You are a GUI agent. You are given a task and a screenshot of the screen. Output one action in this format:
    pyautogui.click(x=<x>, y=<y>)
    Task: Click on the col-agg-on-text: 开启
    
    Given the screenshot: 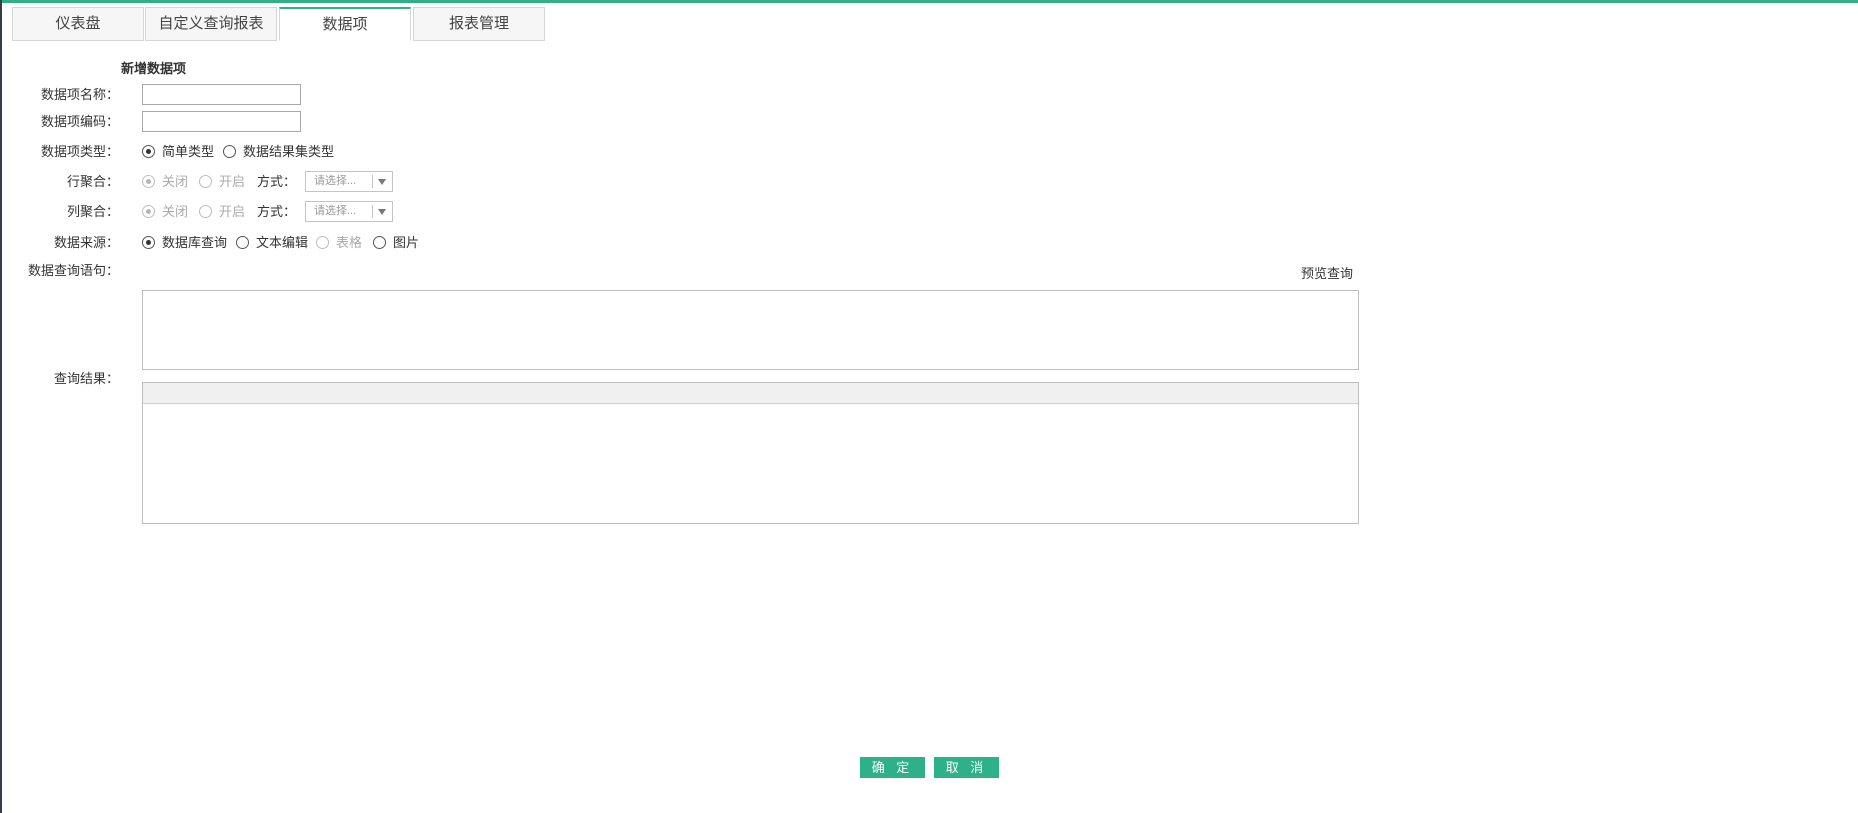 What is the action you would take?
    pyautogui.click(x=232, y=211)
    